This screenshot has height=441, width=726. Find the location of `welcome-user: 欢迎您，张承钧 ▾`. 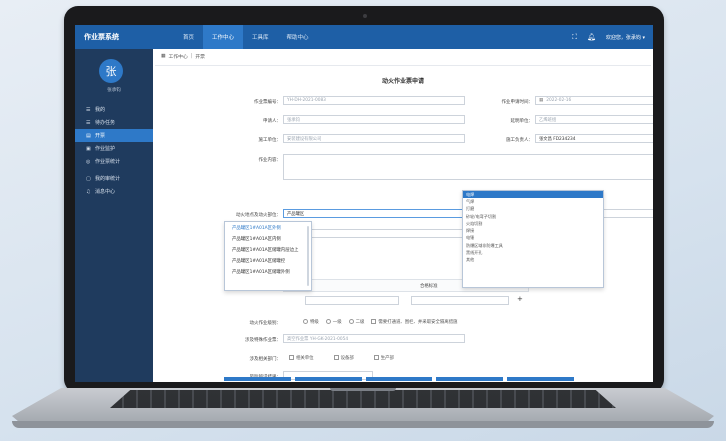

welcome-user: 欢迎您，张承钧 ▾ is located at coordinates (625, 37).